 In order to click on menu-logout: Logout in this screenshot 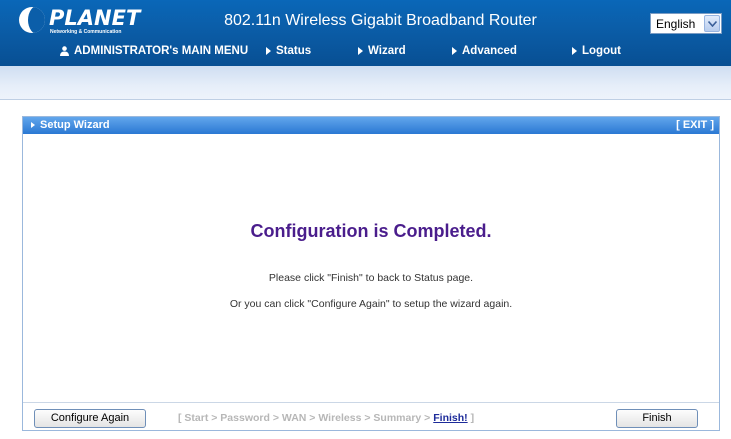, I will do `click(596, 51)`.